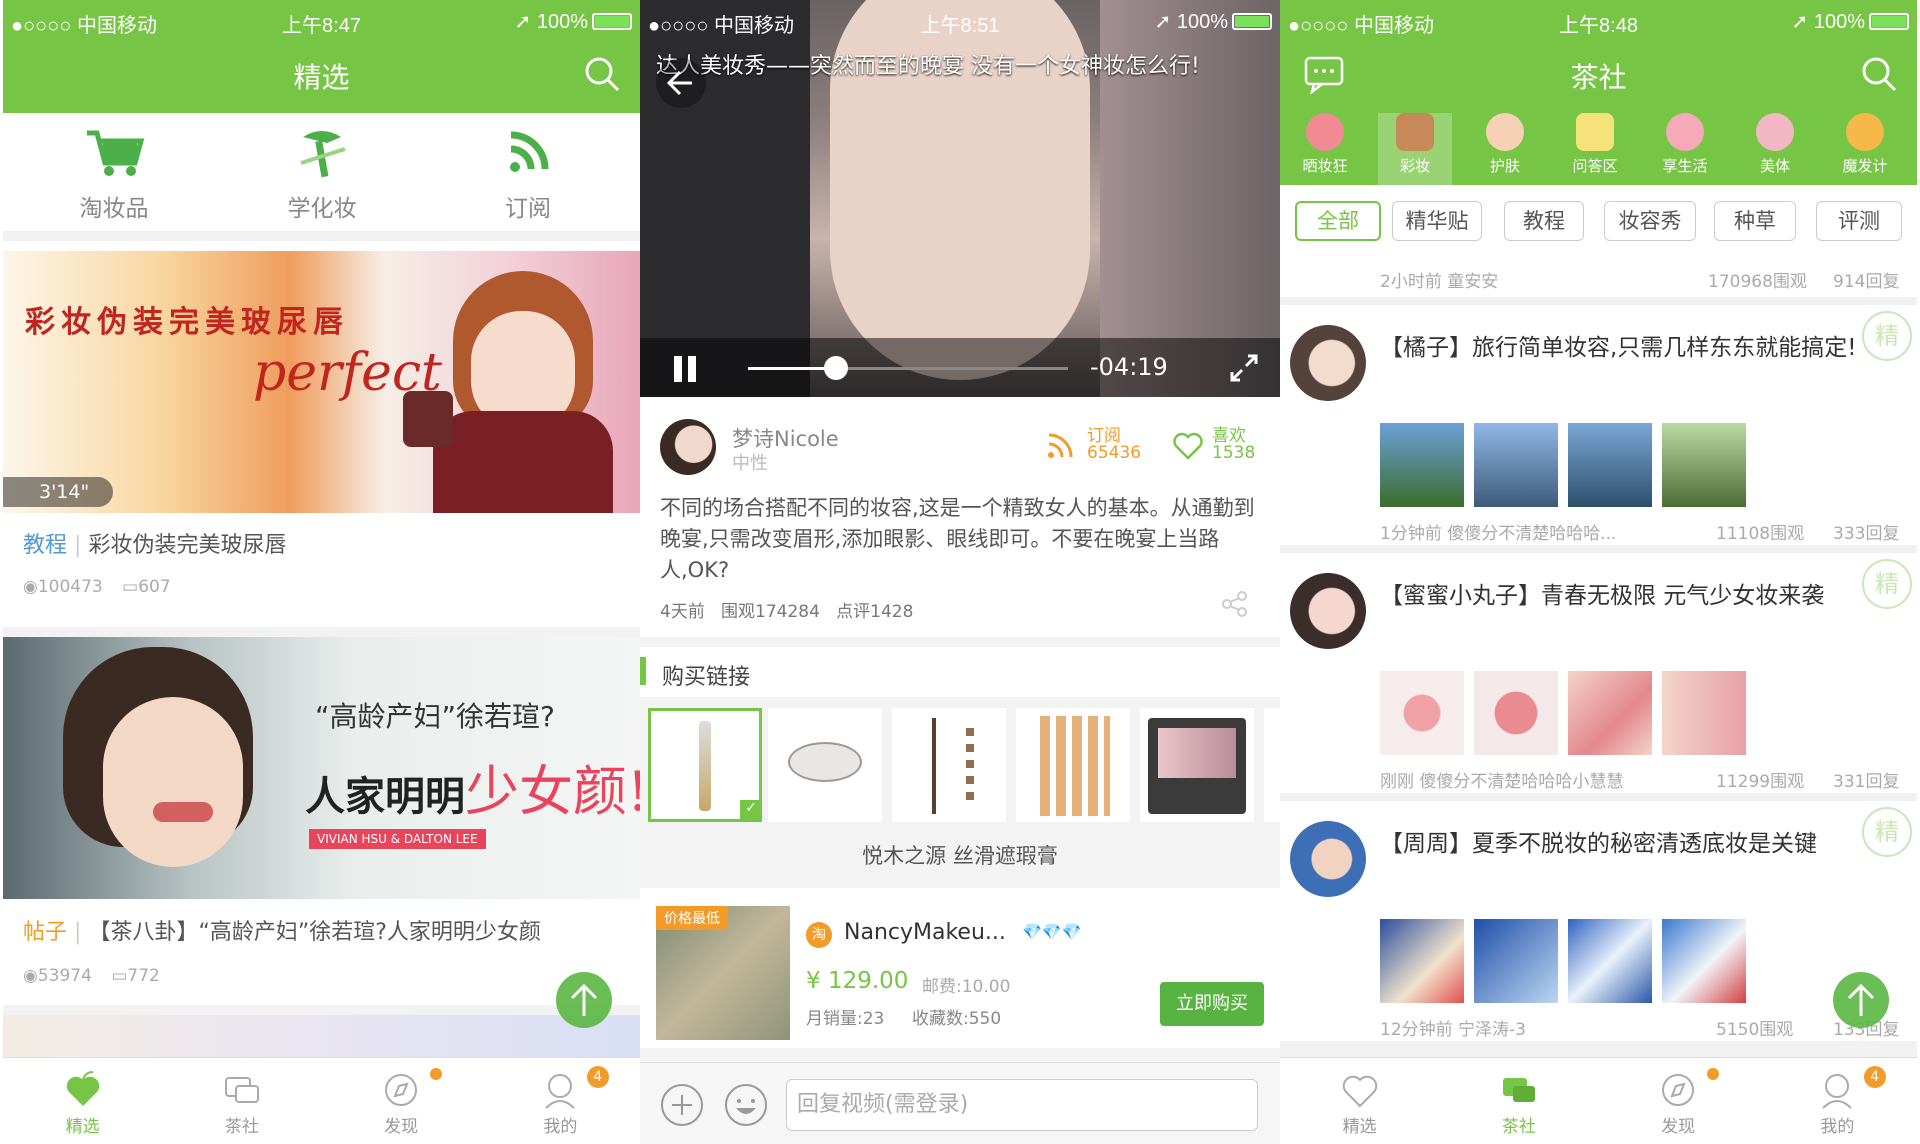  What do you see at coordinates (1775, 132) in the screenshot?
I see `body-icon` at bounding box center [1775, 132].